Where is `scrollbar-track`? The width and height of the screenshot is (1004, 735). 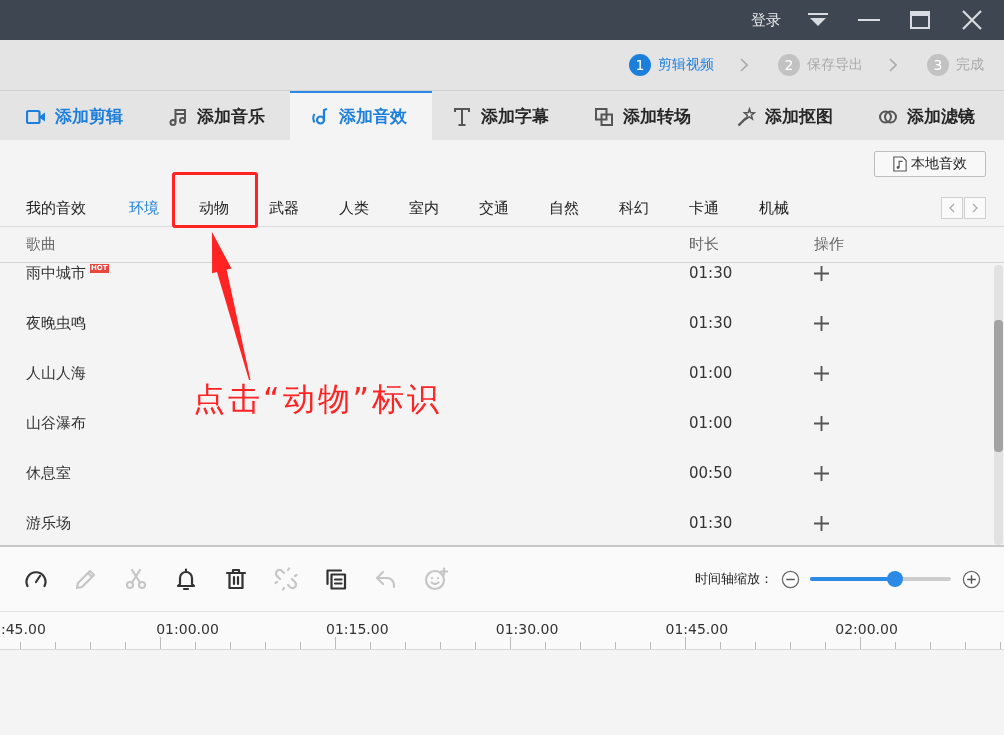 scrollbar-track is located at coordinates (998, 405).